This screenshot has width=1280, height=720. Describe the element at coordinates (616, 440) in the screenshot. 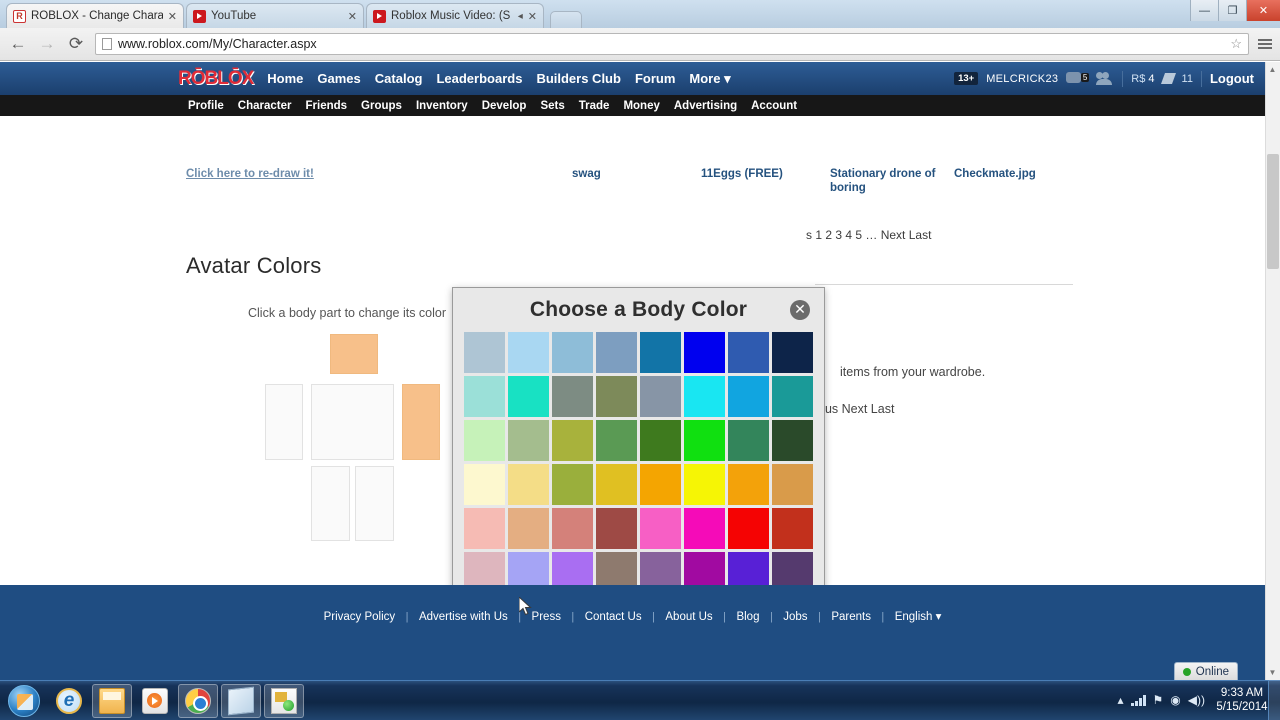

I see `color-swatch-r3-c4` at that location.